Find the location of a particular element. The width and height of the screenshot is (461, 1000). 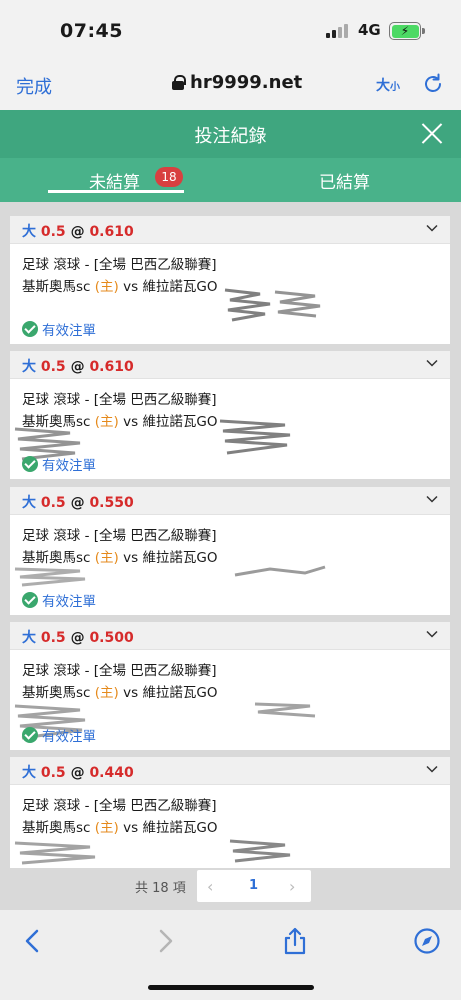

total-count: 共 18 項 is located at coordinates (160, 888).